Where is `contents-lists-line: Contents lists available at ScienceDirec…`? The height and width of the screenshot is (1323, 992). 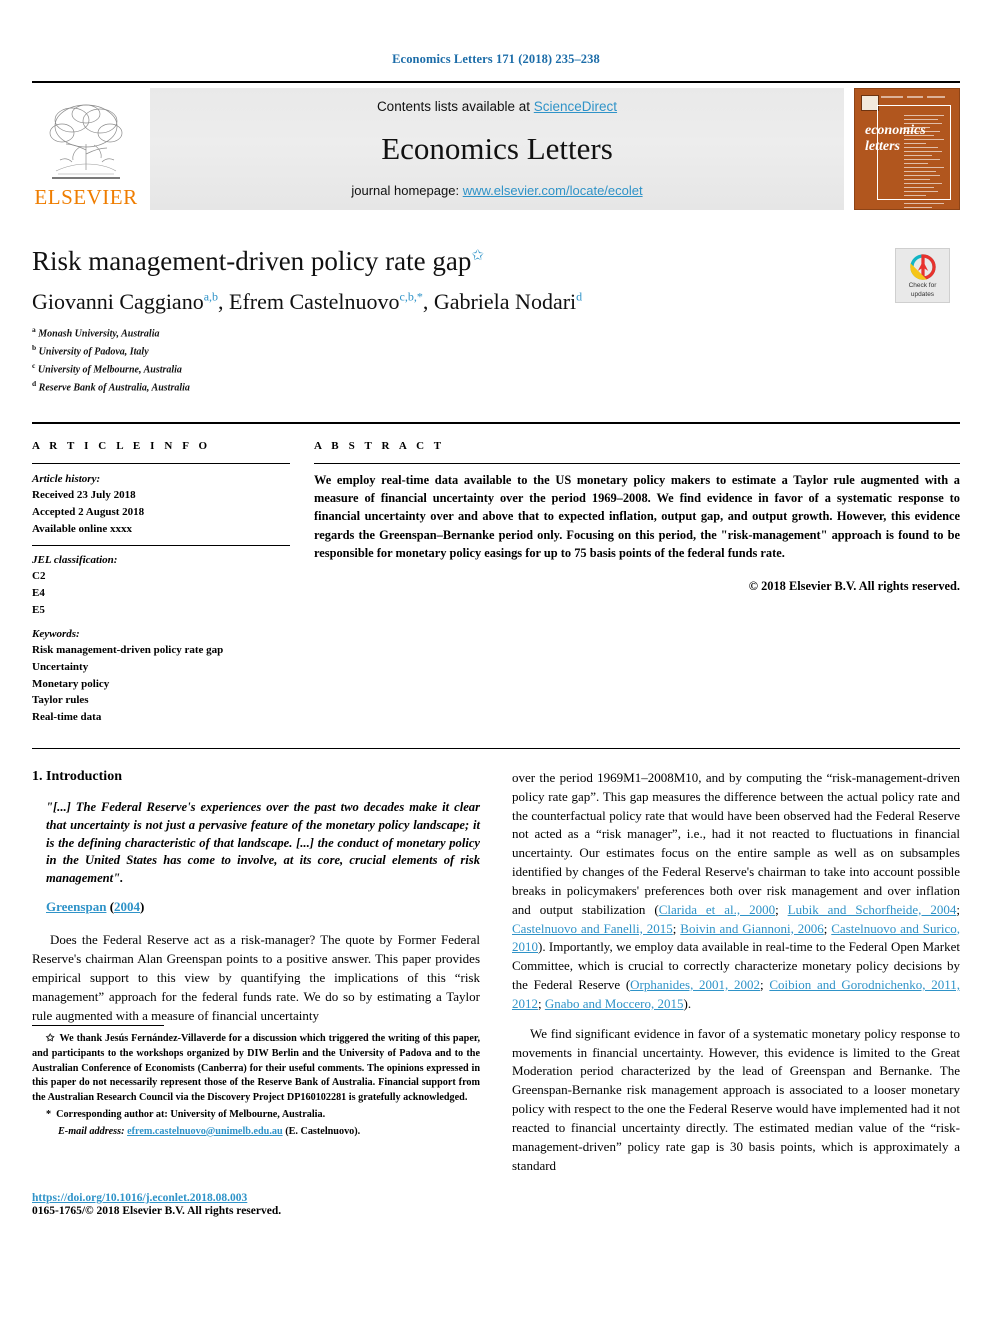 contents-lists-line: Contents lists available at ScienceDirec… is located at coordinates (497, 106).